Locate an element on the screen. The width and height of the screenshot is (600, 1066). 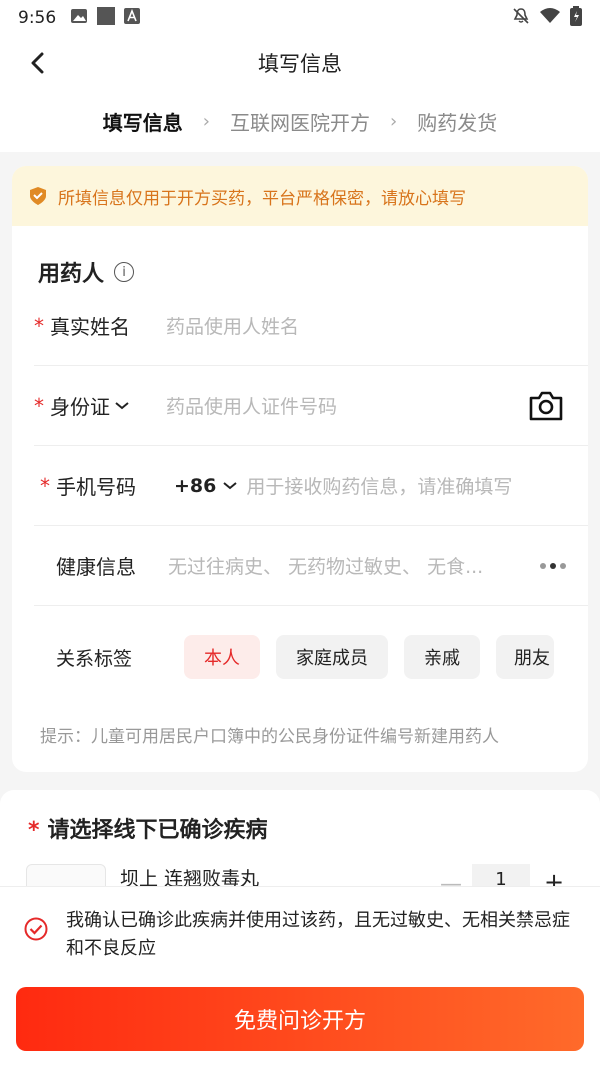
id-label-text: 身份证 is located at coordinates (80, 407).